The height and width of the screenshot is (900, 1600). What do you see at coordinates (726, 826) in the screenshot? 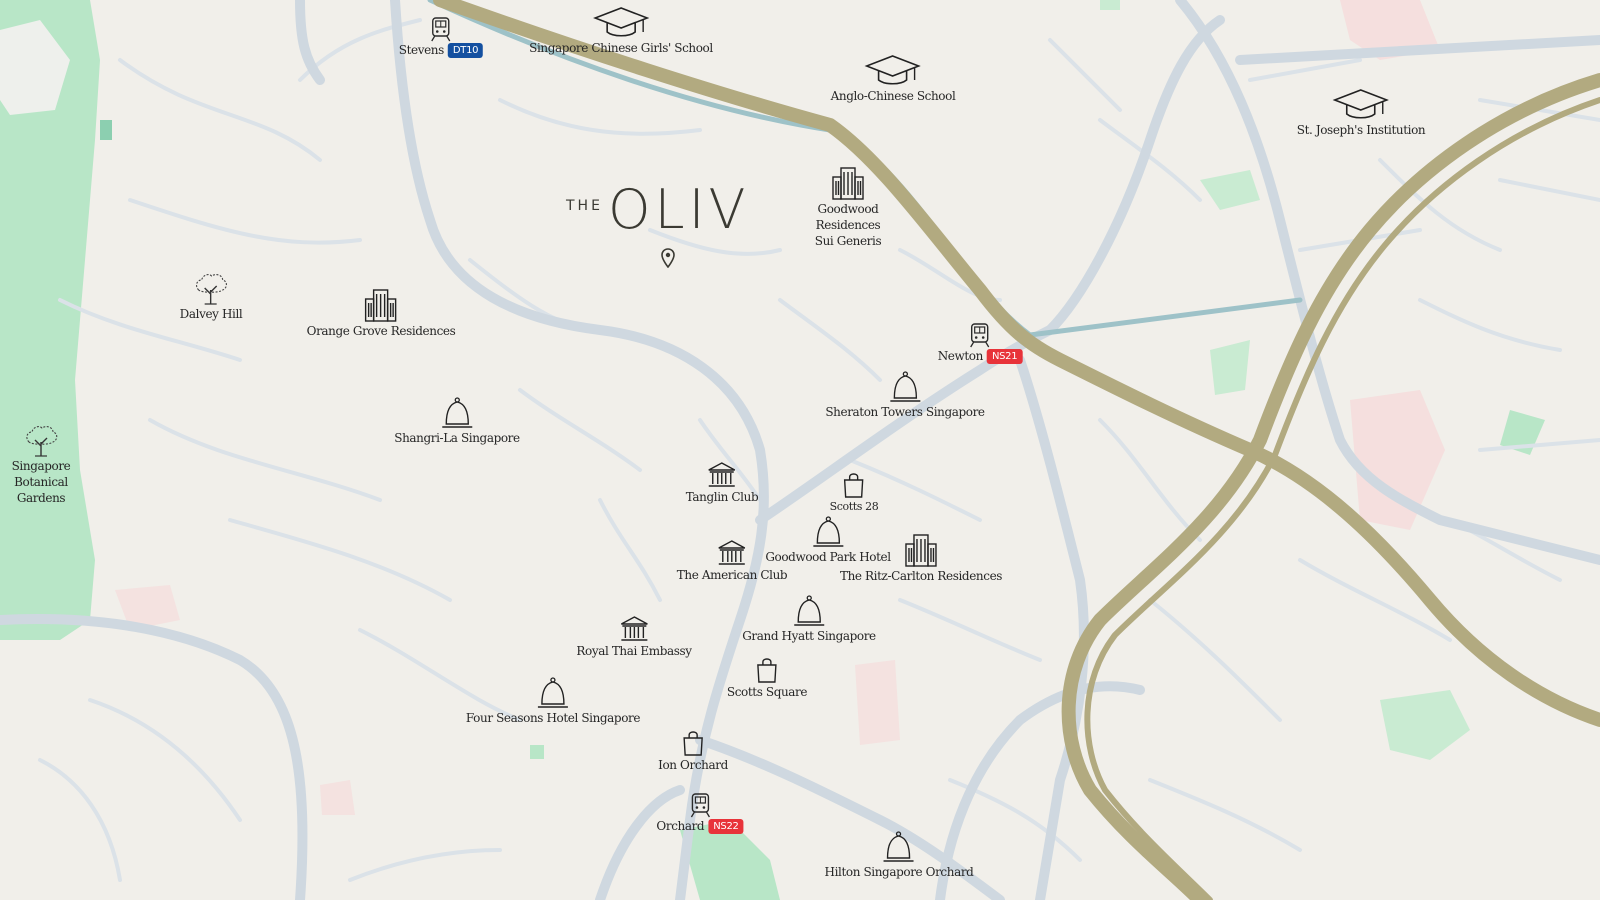
I see `line-badge: NS22` at bounding box center [726, 826].